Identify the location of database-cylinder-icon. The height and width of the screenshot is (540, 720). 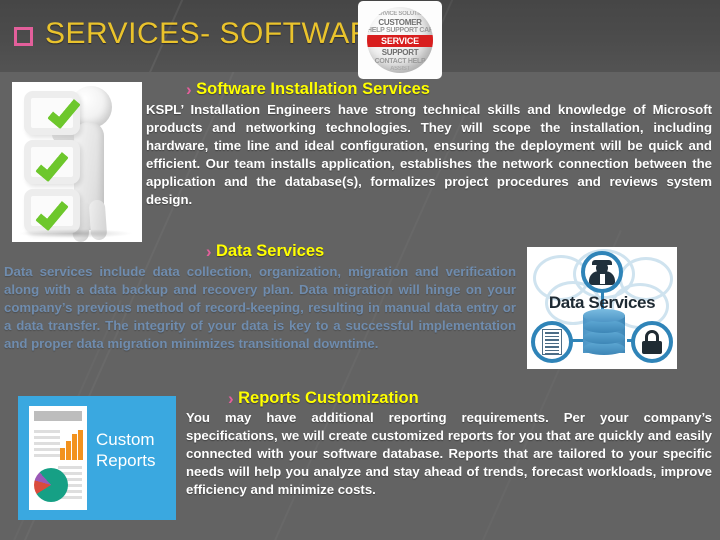
(604, 332).